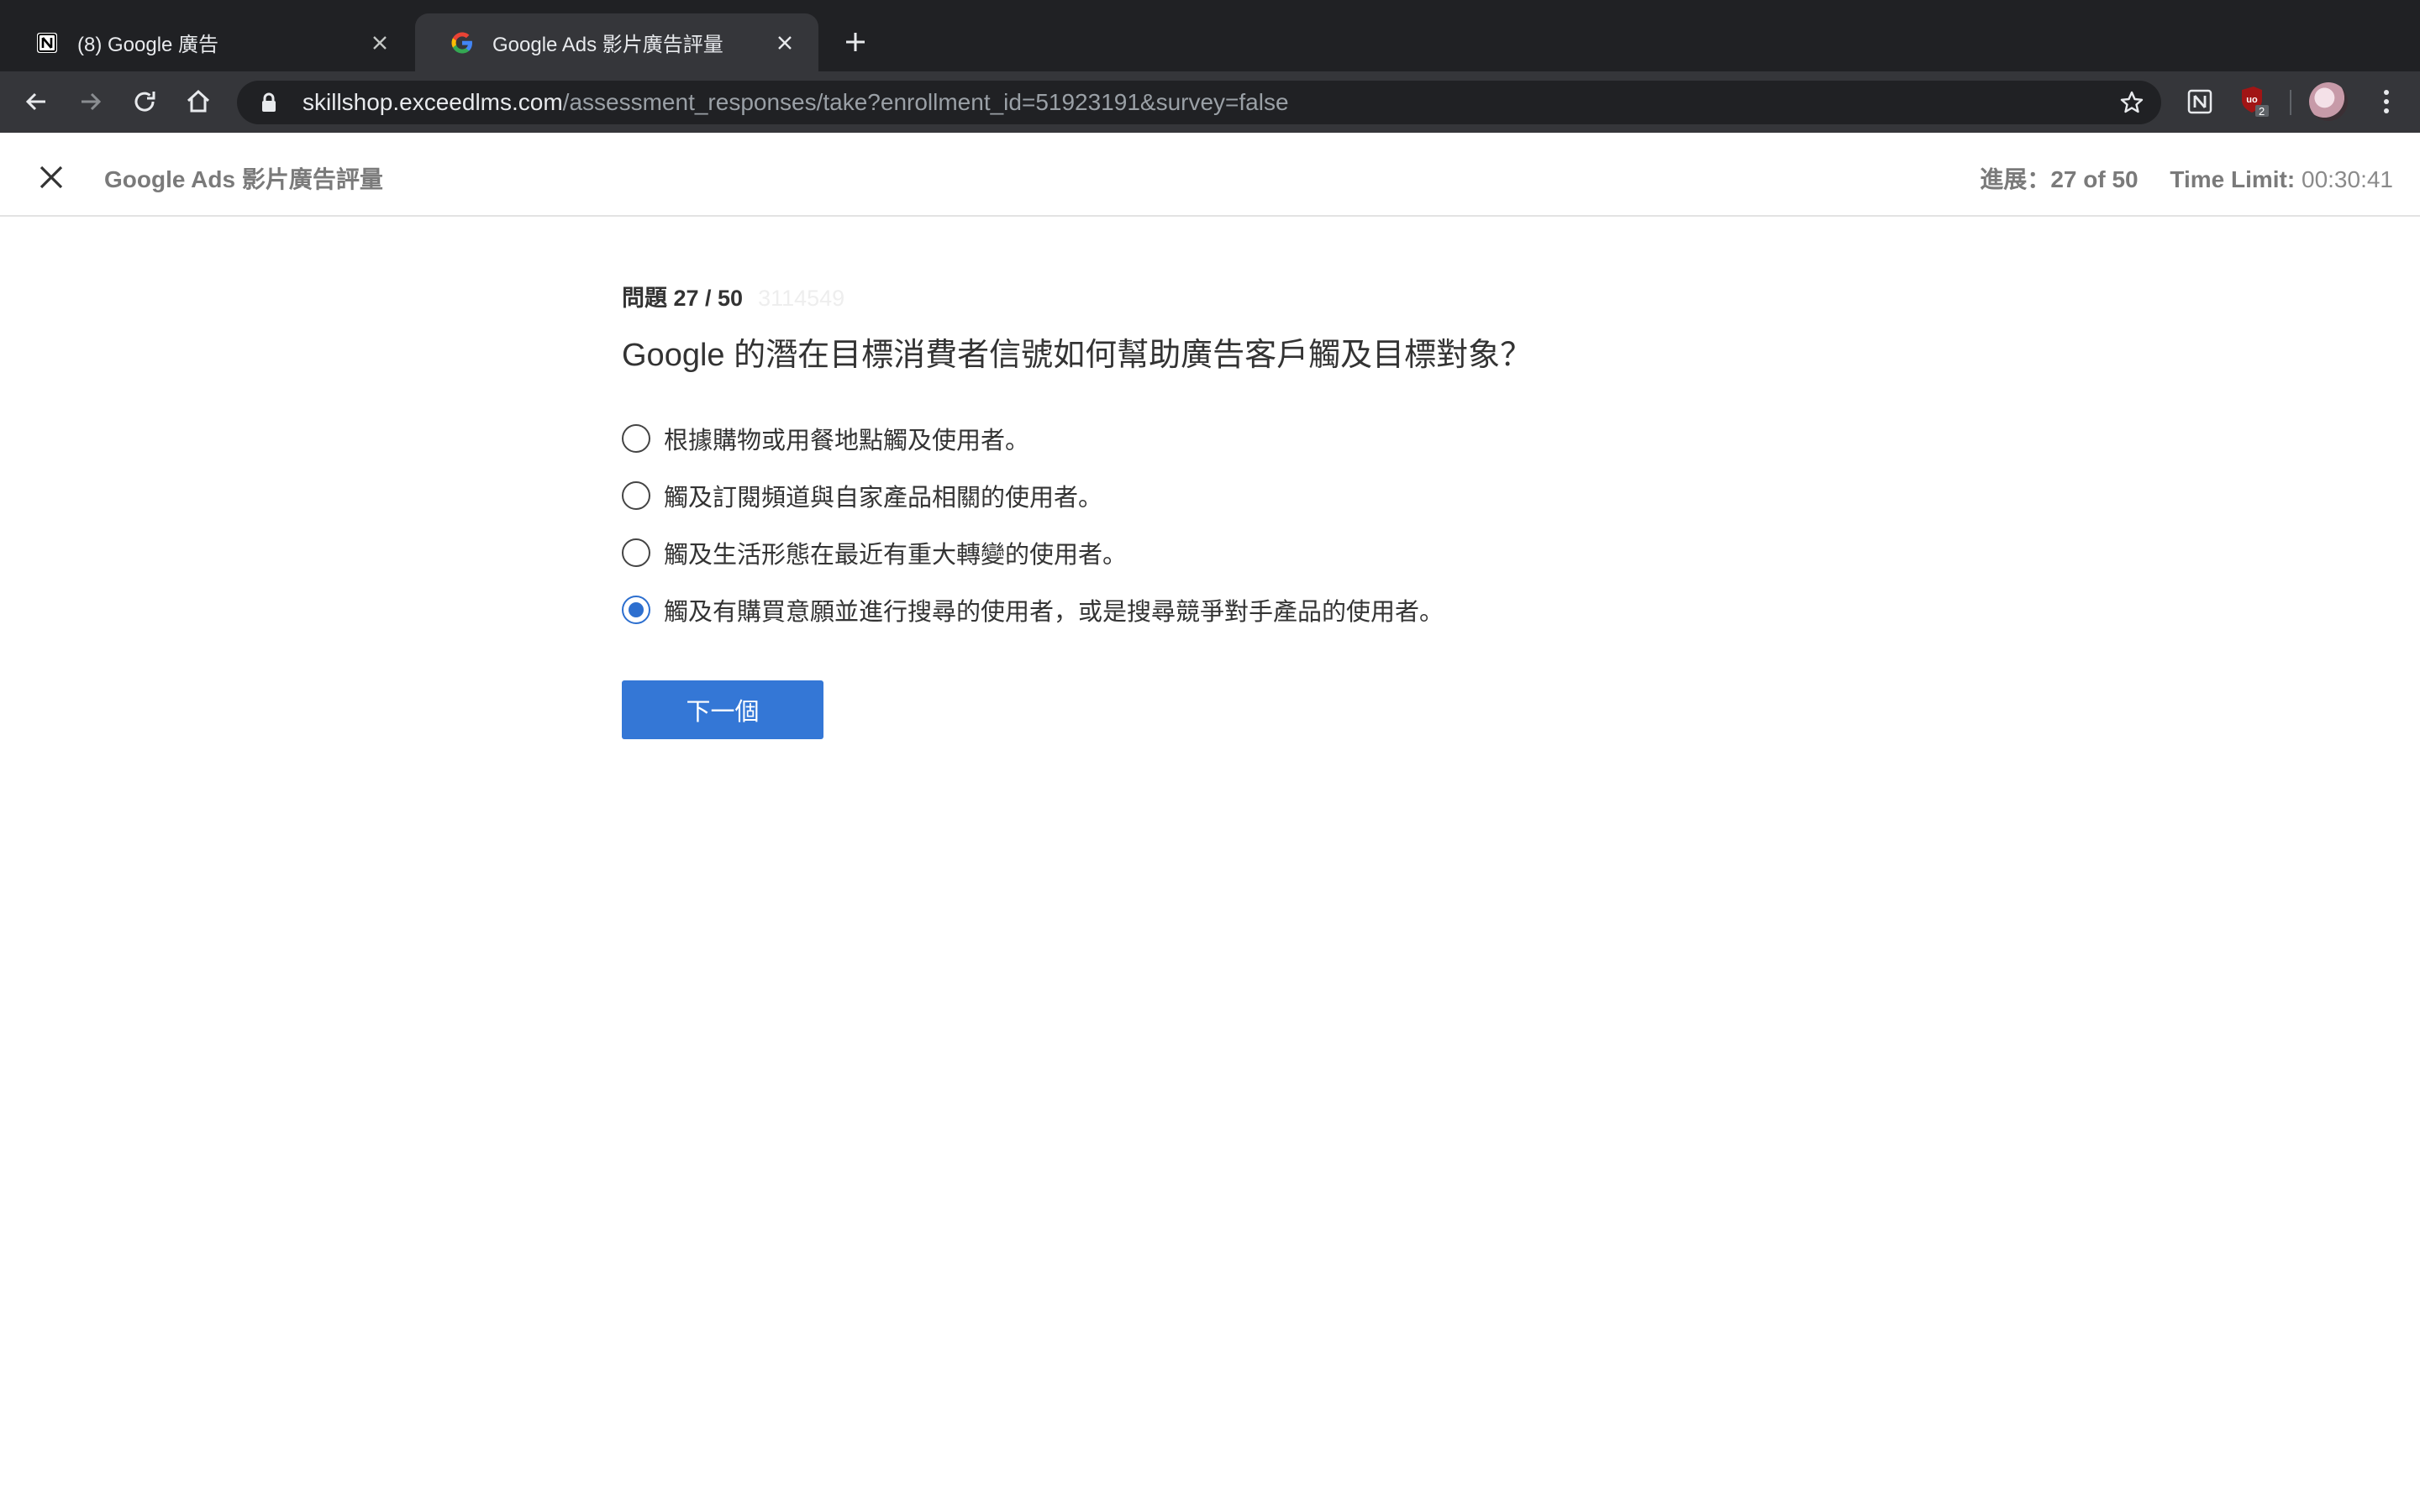 The height and width of the screenshot is (1512, 2420). What do you see at coordinates (883, 495) in the screenshot?
I see `option-label: 觸及訂閱頻道與自家產品相關的使用者。` at bounding box center [883, 495].